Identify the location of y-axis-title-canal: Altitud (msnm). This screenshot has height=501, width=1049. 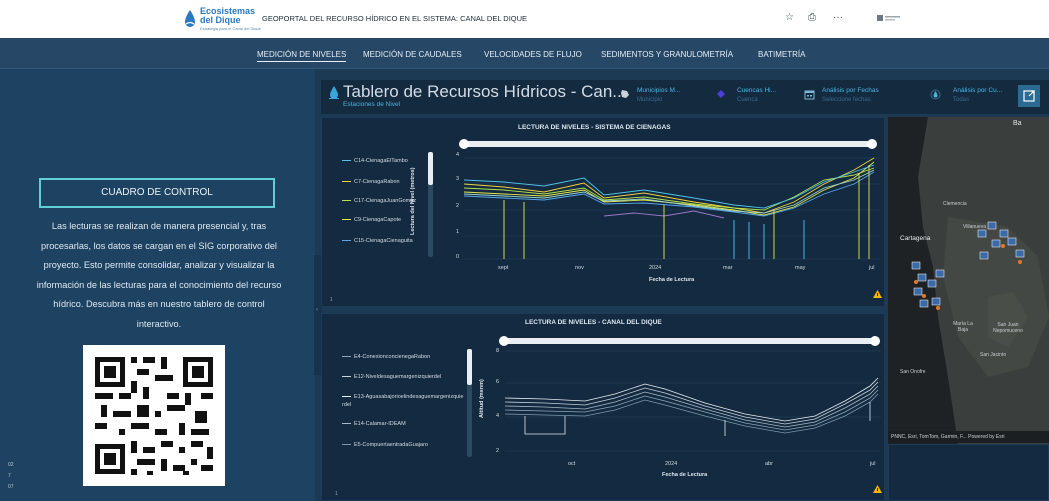
(482, 398).